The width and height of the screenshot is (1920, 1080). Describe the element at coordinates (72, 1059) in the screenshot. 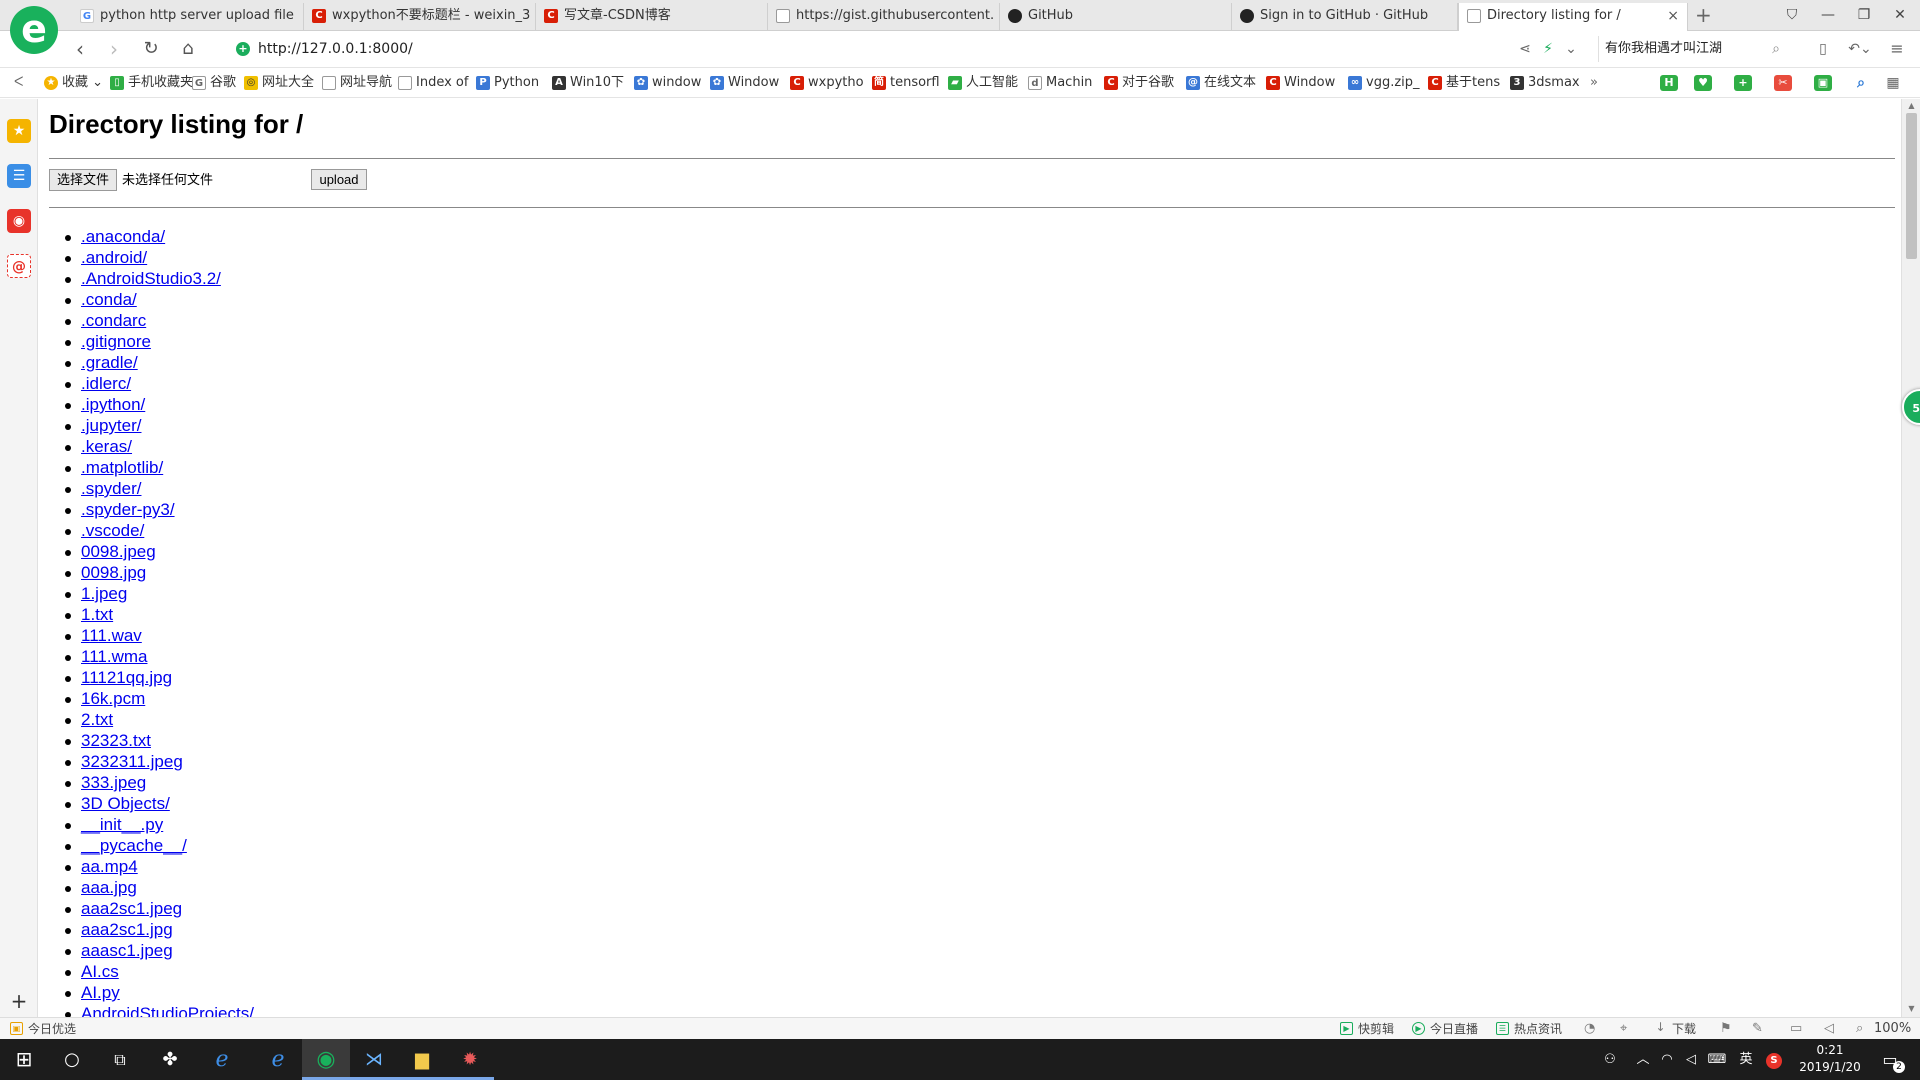

I see `search-circle-icon: ○` at that location.